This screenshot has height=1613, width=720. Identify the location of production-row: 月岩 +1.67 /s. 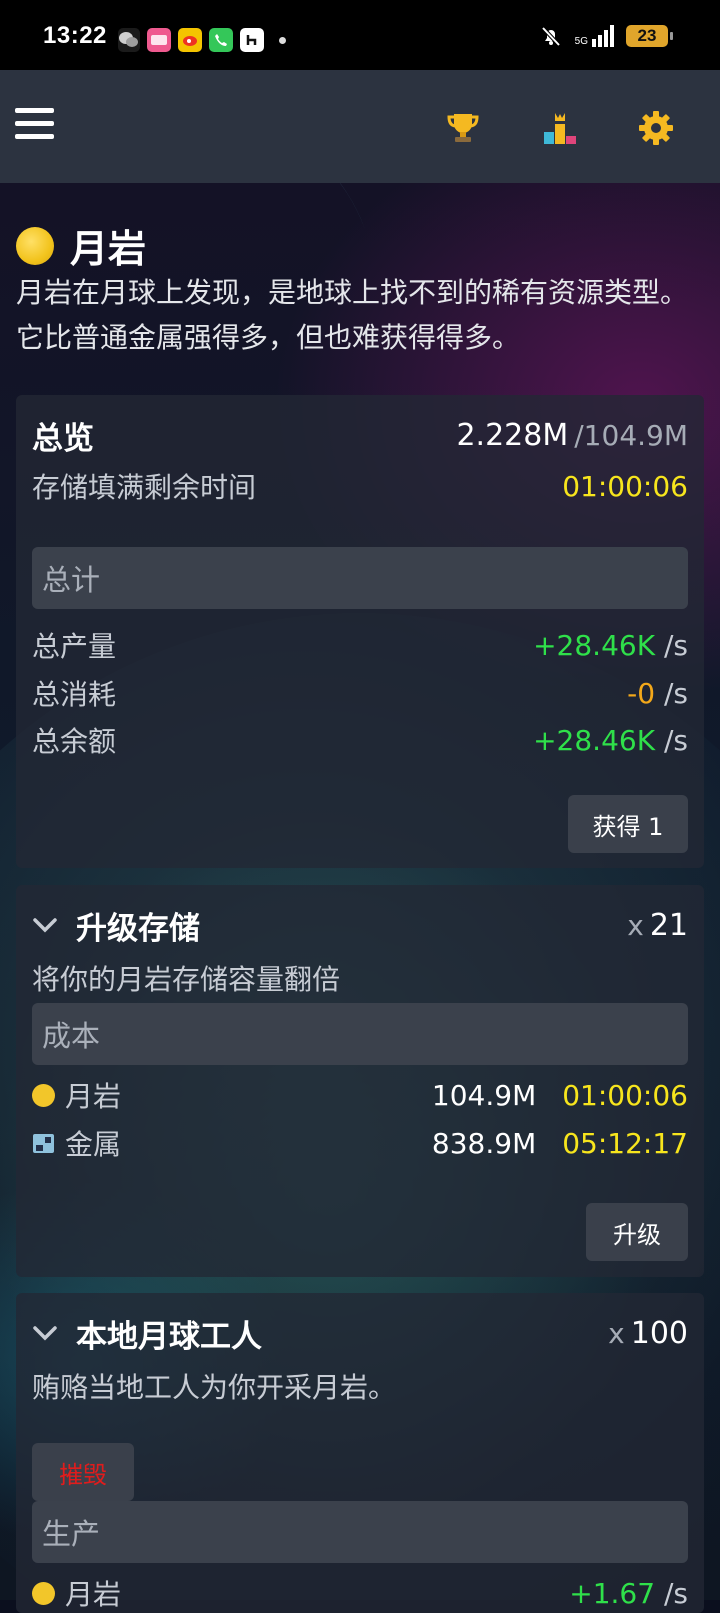
(360, 1593).